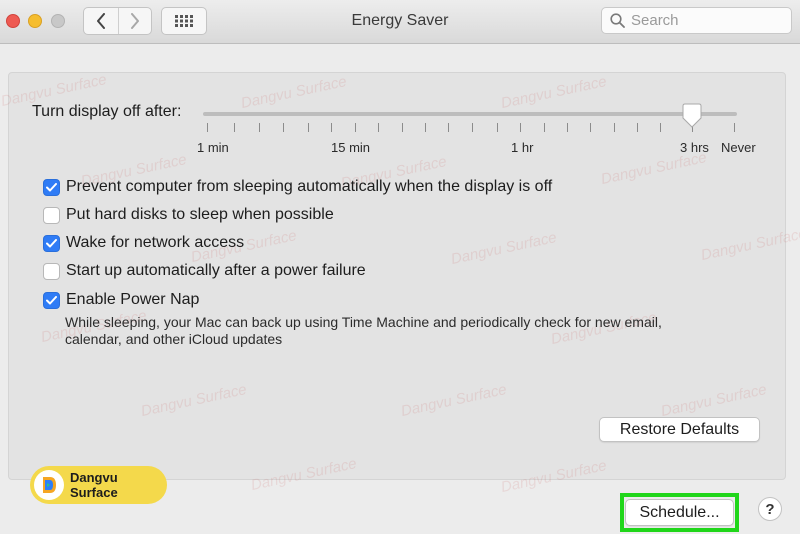  I want to click on checkbox-start-up, so click(51, 271).